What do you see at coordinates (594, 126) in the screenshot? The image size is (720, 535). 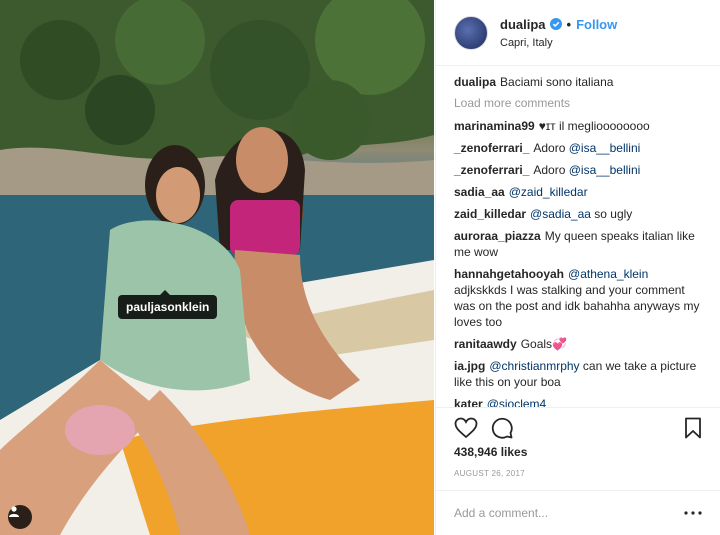 I see `comment-text: ♥ɪт il meglioooooooo` at bounding box center [594, 126].